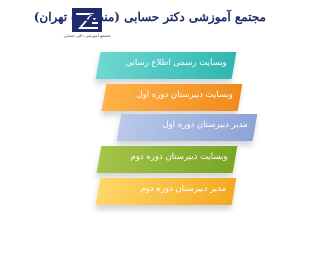  I want to click on first-period-highschool-website-link: وبسایت دبیرستان دوره اول, so click(172, 97).